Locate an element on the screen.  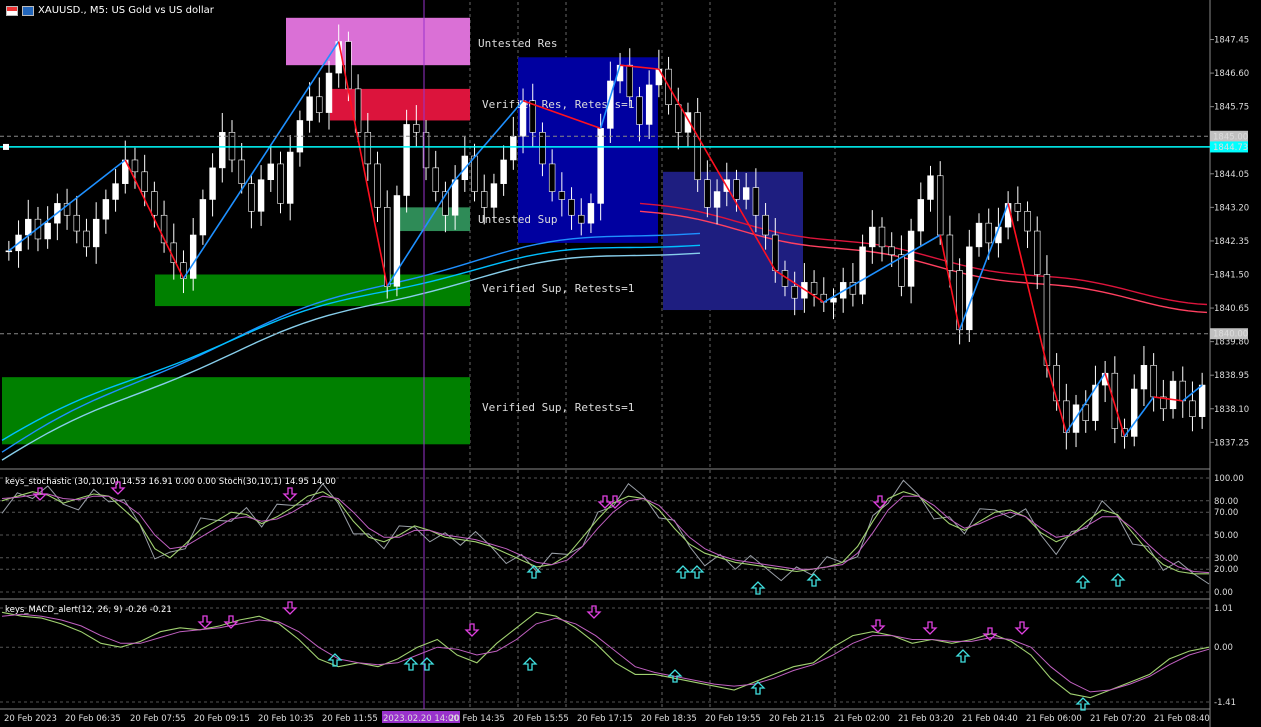
time-axis-label: 20 Feb 14:35 is located at coordinates (477, 719).